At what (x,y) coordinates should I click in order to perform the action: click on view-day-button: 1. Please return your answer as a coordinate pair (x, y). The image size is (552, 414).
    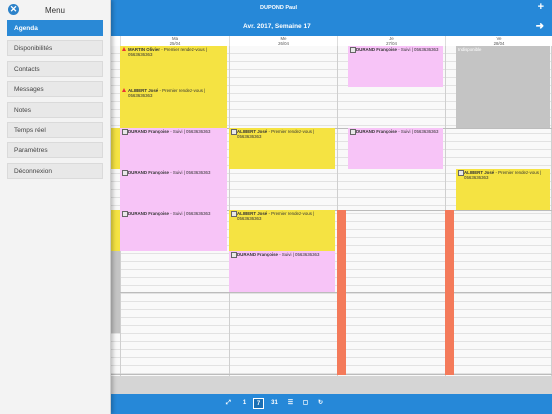
    Looking at the image, I should click on (244, 403).